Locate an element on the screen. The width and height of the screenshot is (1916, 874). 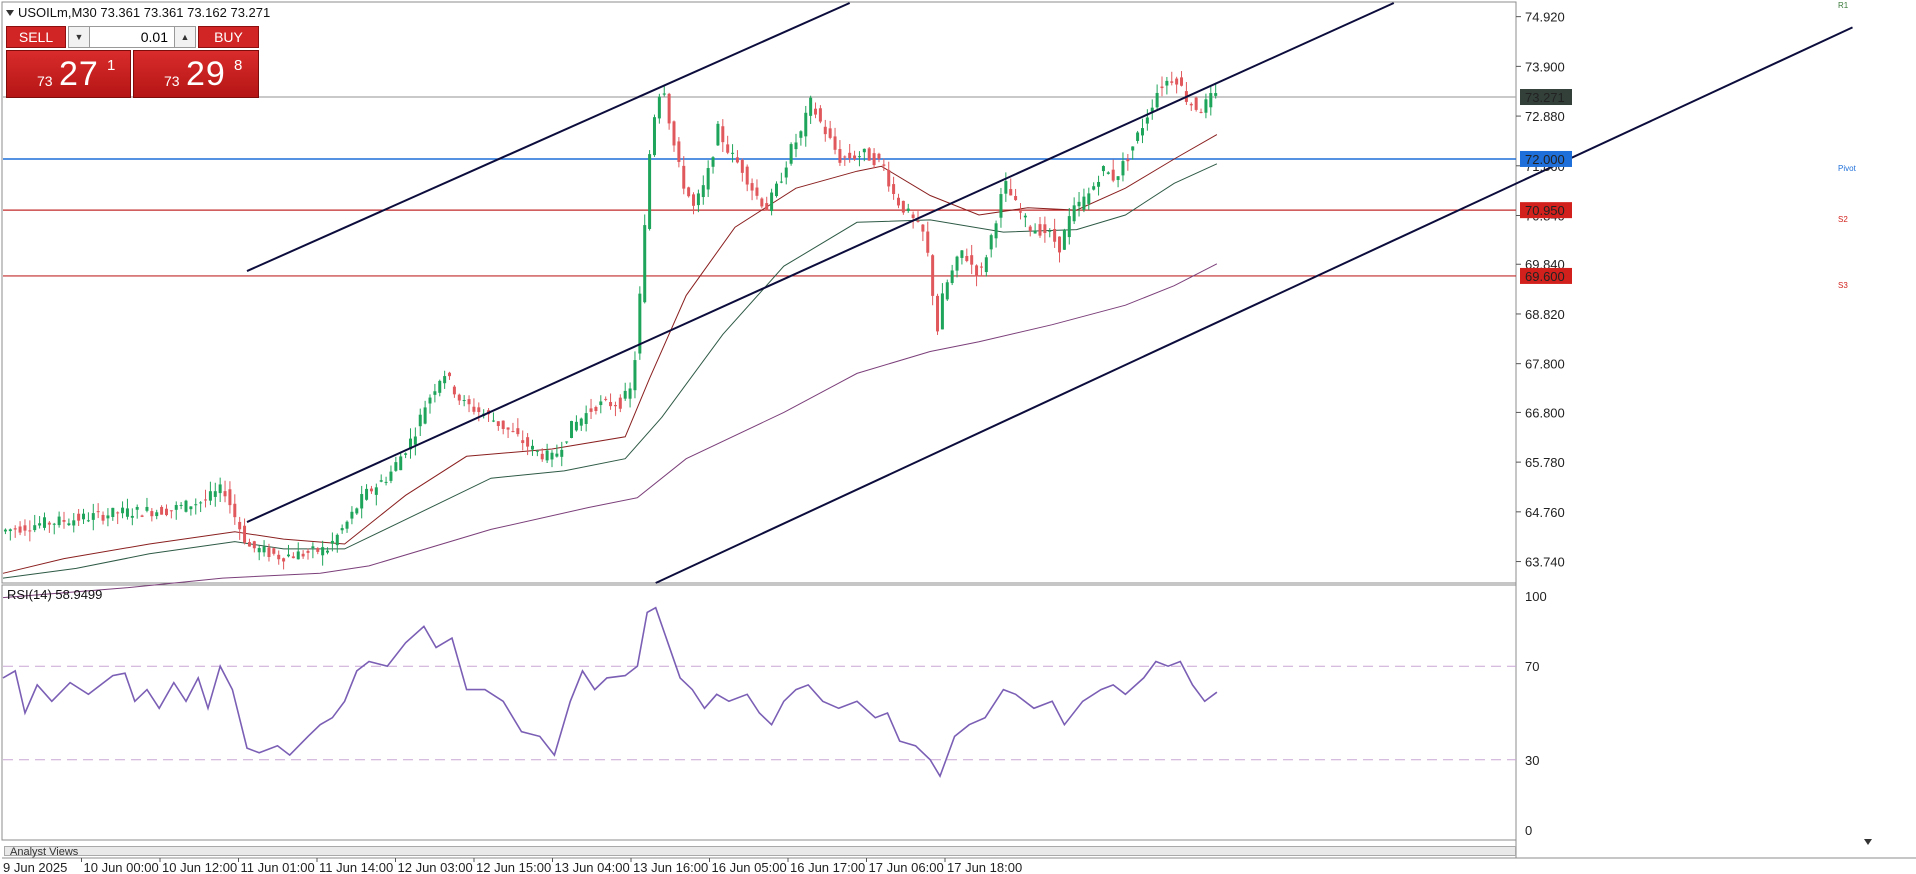
time-tick-label: 11 Jun 14:00 is located at coordinates (356, 867).